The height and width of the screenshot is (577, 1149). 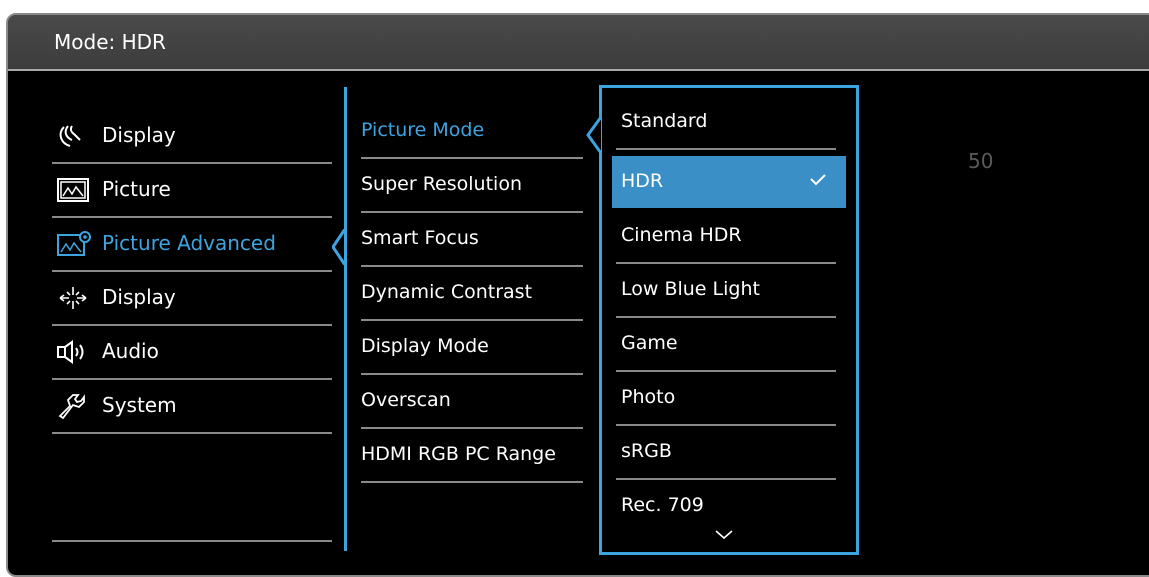 What do you see at coordinates (729, 182) in the screenshot?
I see `option-hdr: HDR` at bounding box center [729, 182].